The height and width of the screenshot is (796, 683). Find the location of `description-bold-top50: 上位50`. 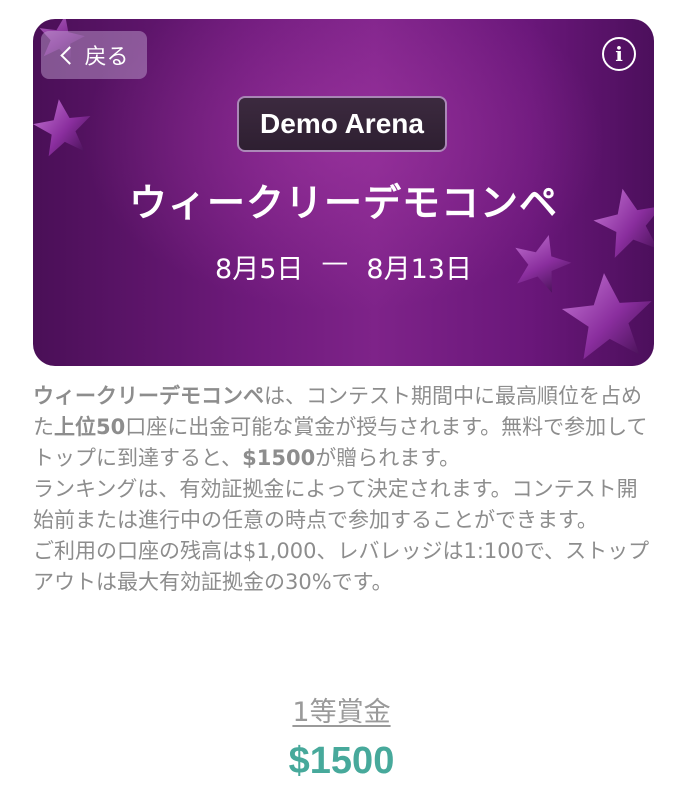

description-bold-top50: 上位50 is located at coordinates (90, 427).